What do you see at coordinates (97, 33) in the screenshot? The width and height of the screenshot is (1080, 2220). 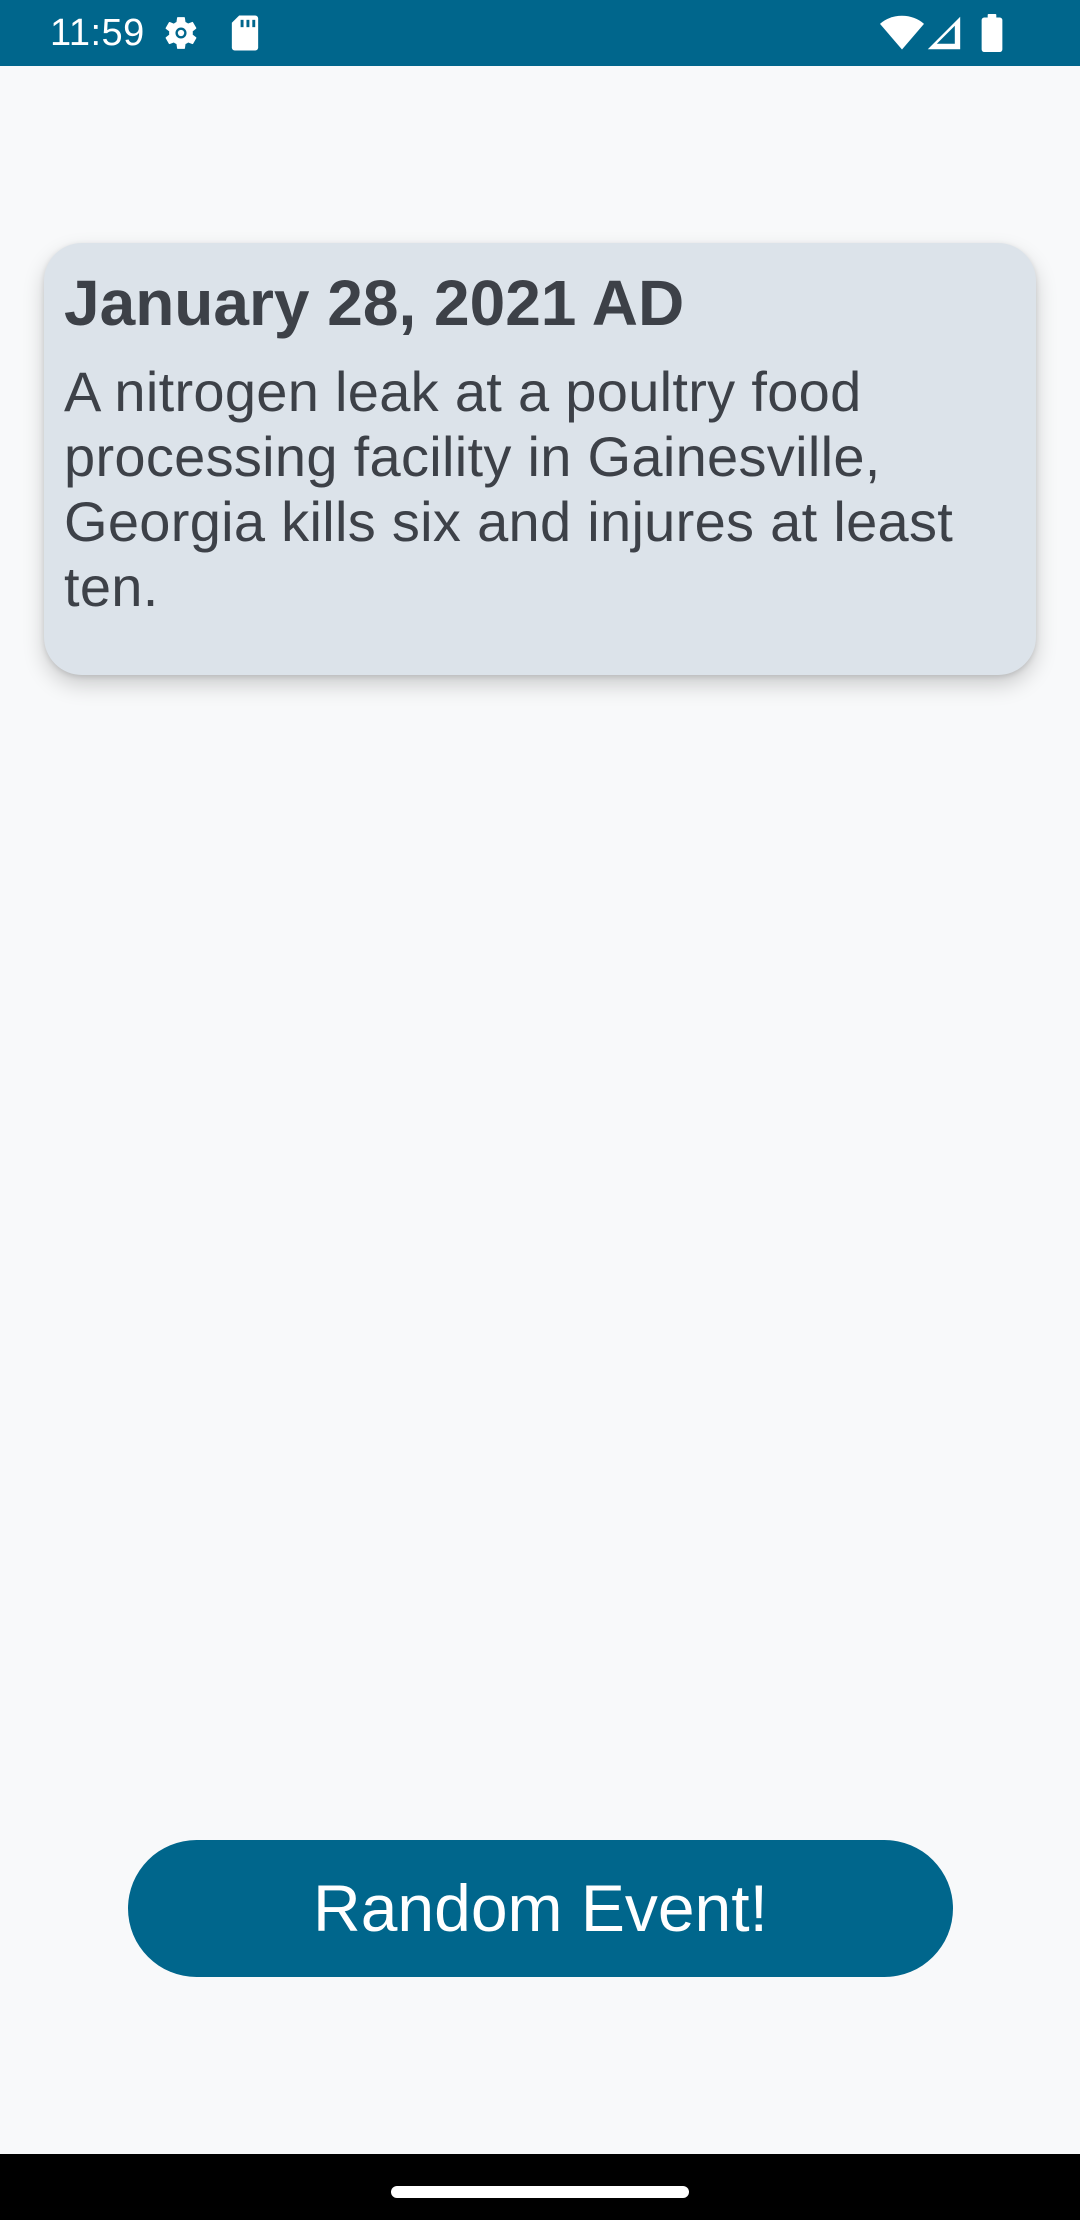 I see `status-time: 11:59` at bounding box center [97, 33].